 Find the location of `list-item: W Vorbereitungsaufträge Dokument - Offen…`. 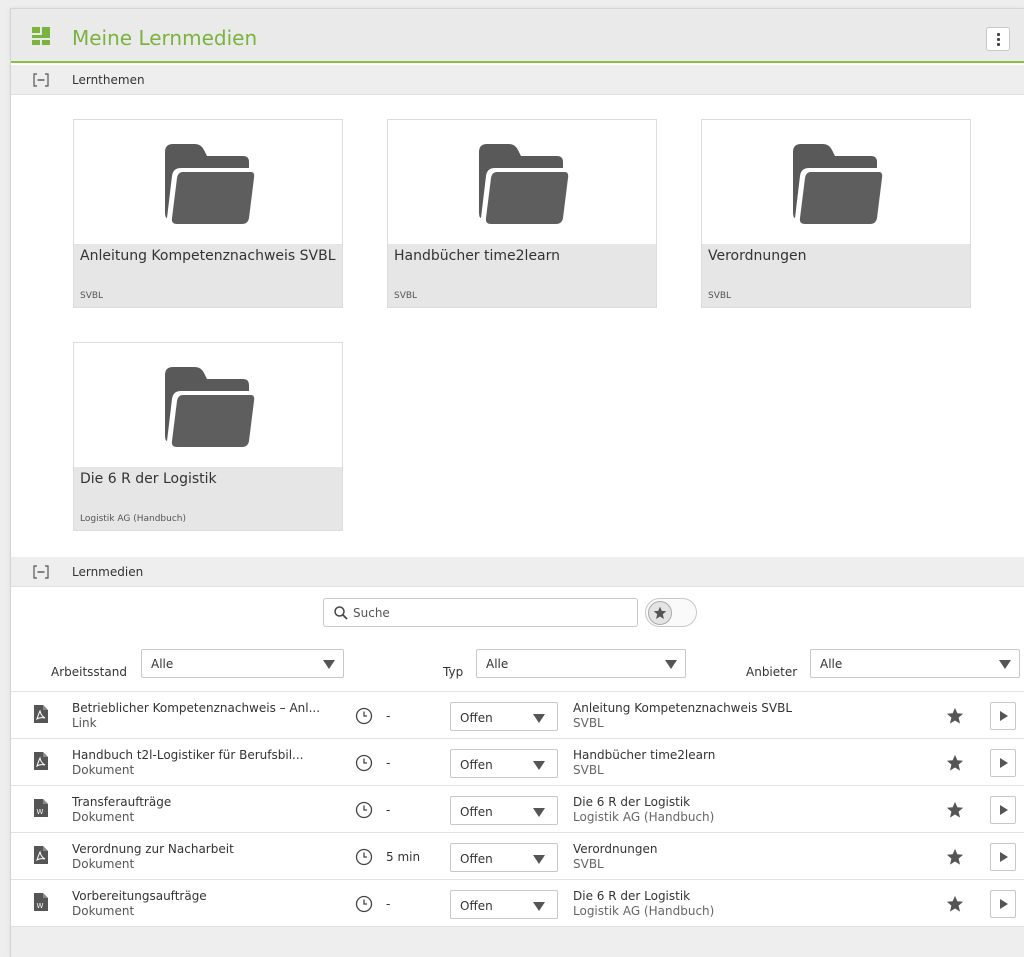

list-item: W Vorbereitungsaufträge Dokument - Offen… is located at coordinates (517, 902).